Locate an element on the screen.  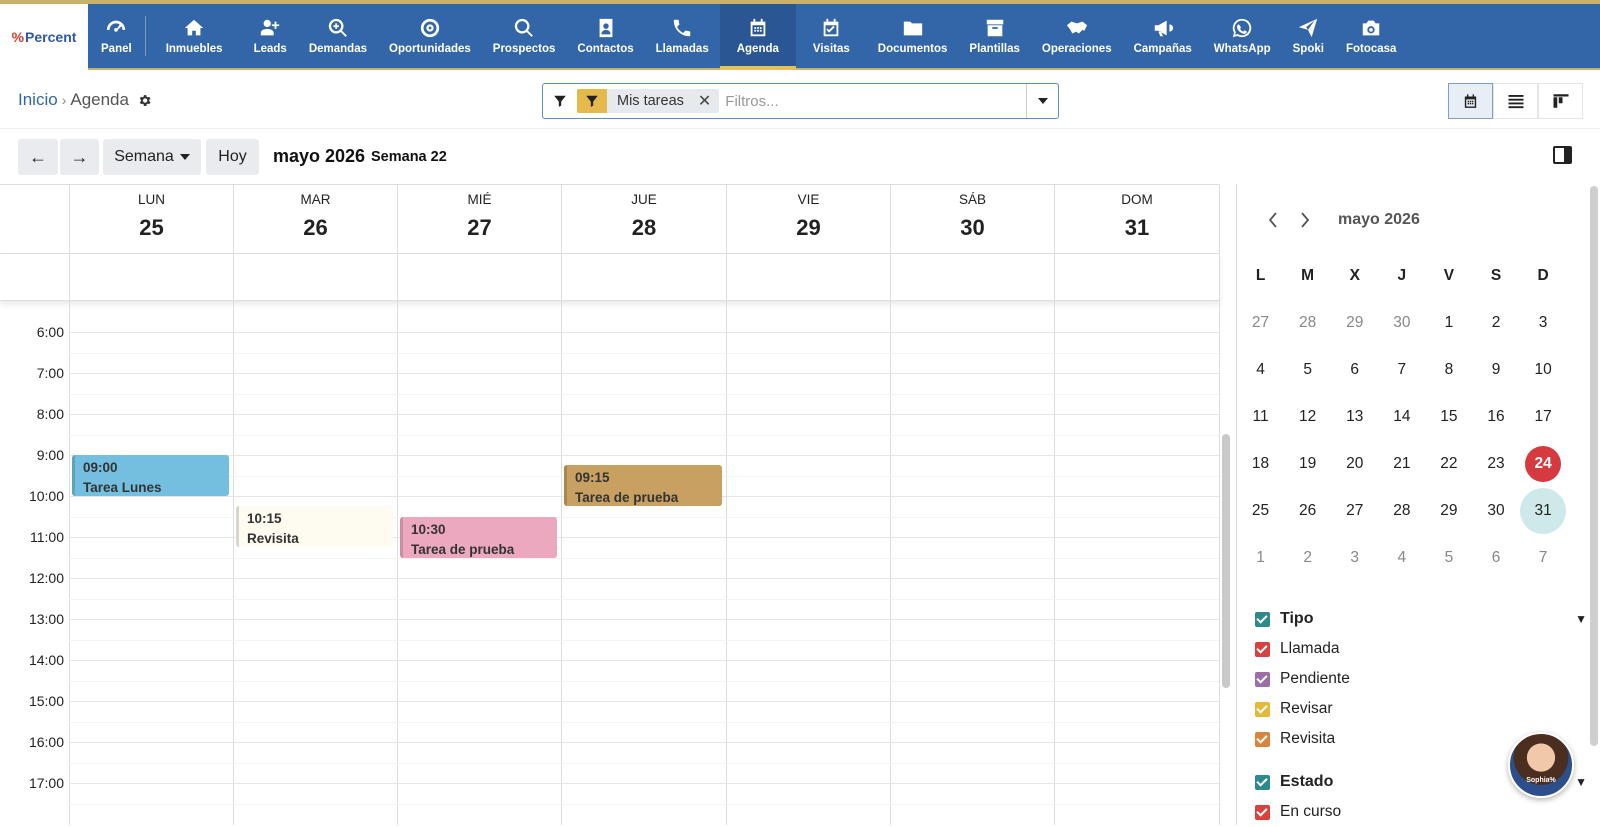
all-day-row is located at coordinates (610, 277).